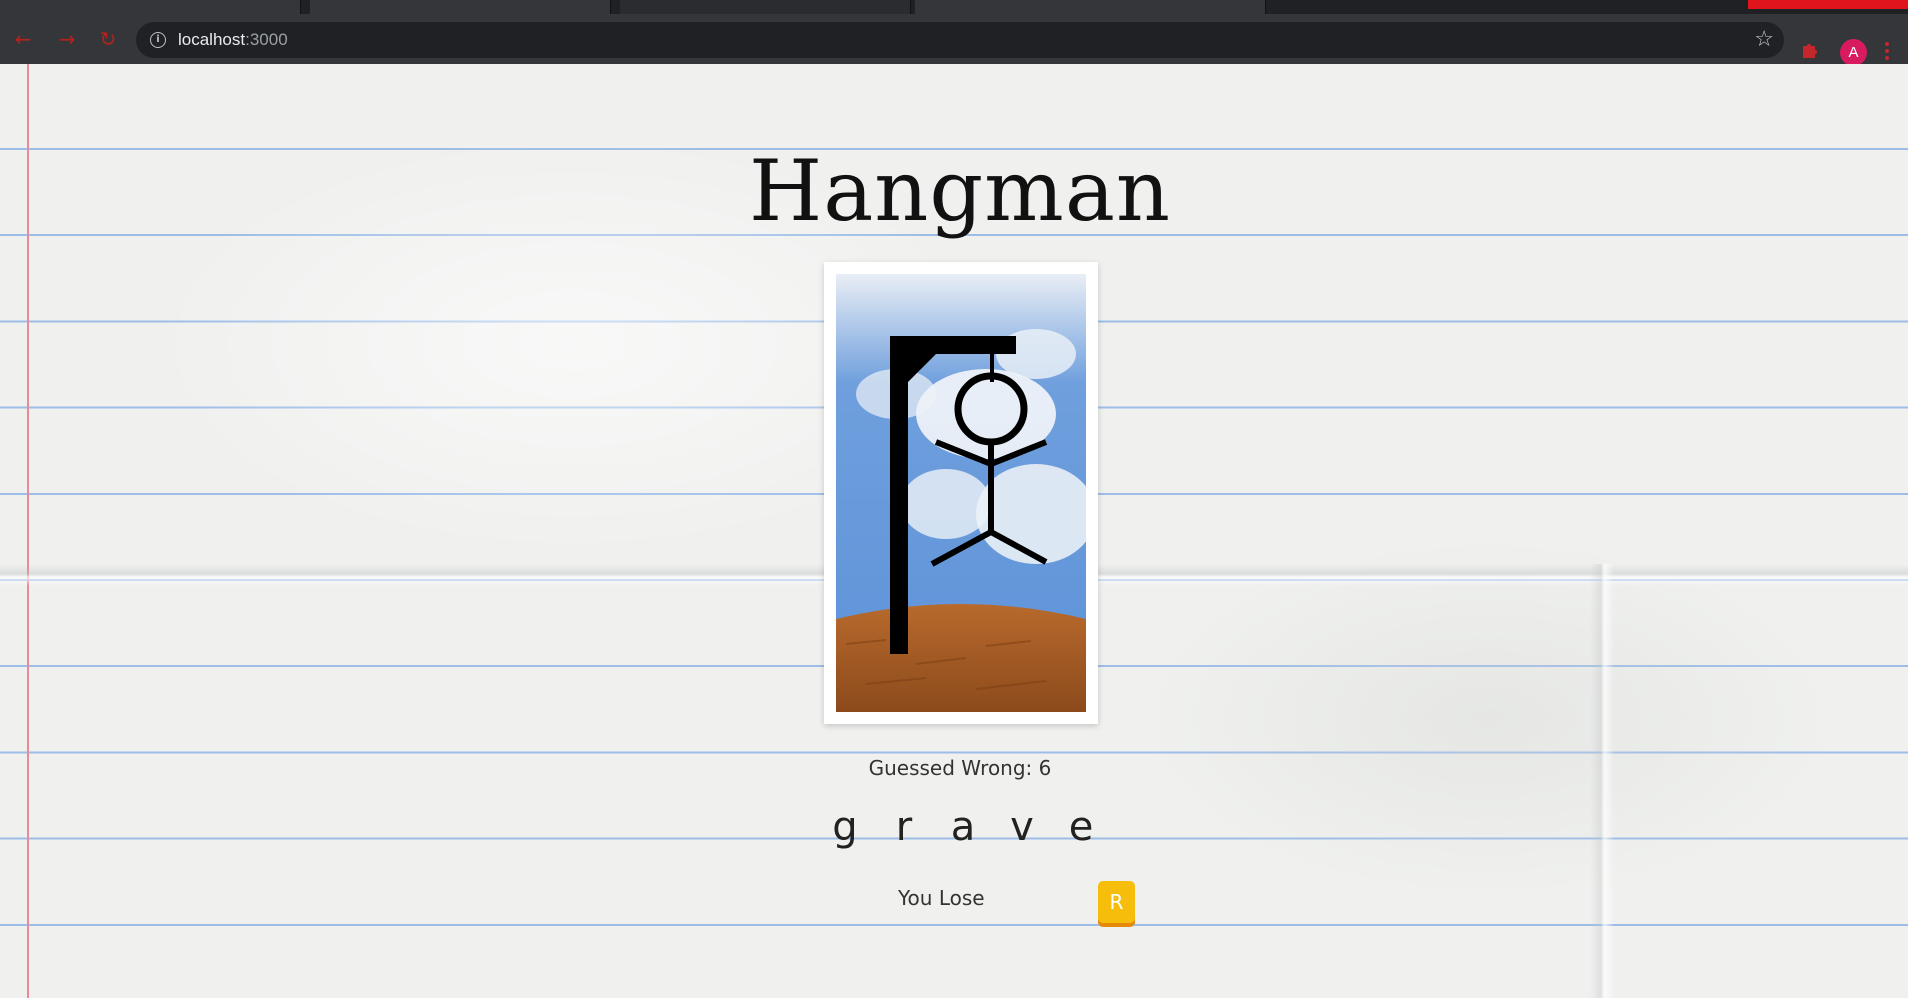 This screenshot has height=998, width=1908. Describe the element at coordinates (1116, 902) in the screenshot. I see `reset-button: R` at that location.